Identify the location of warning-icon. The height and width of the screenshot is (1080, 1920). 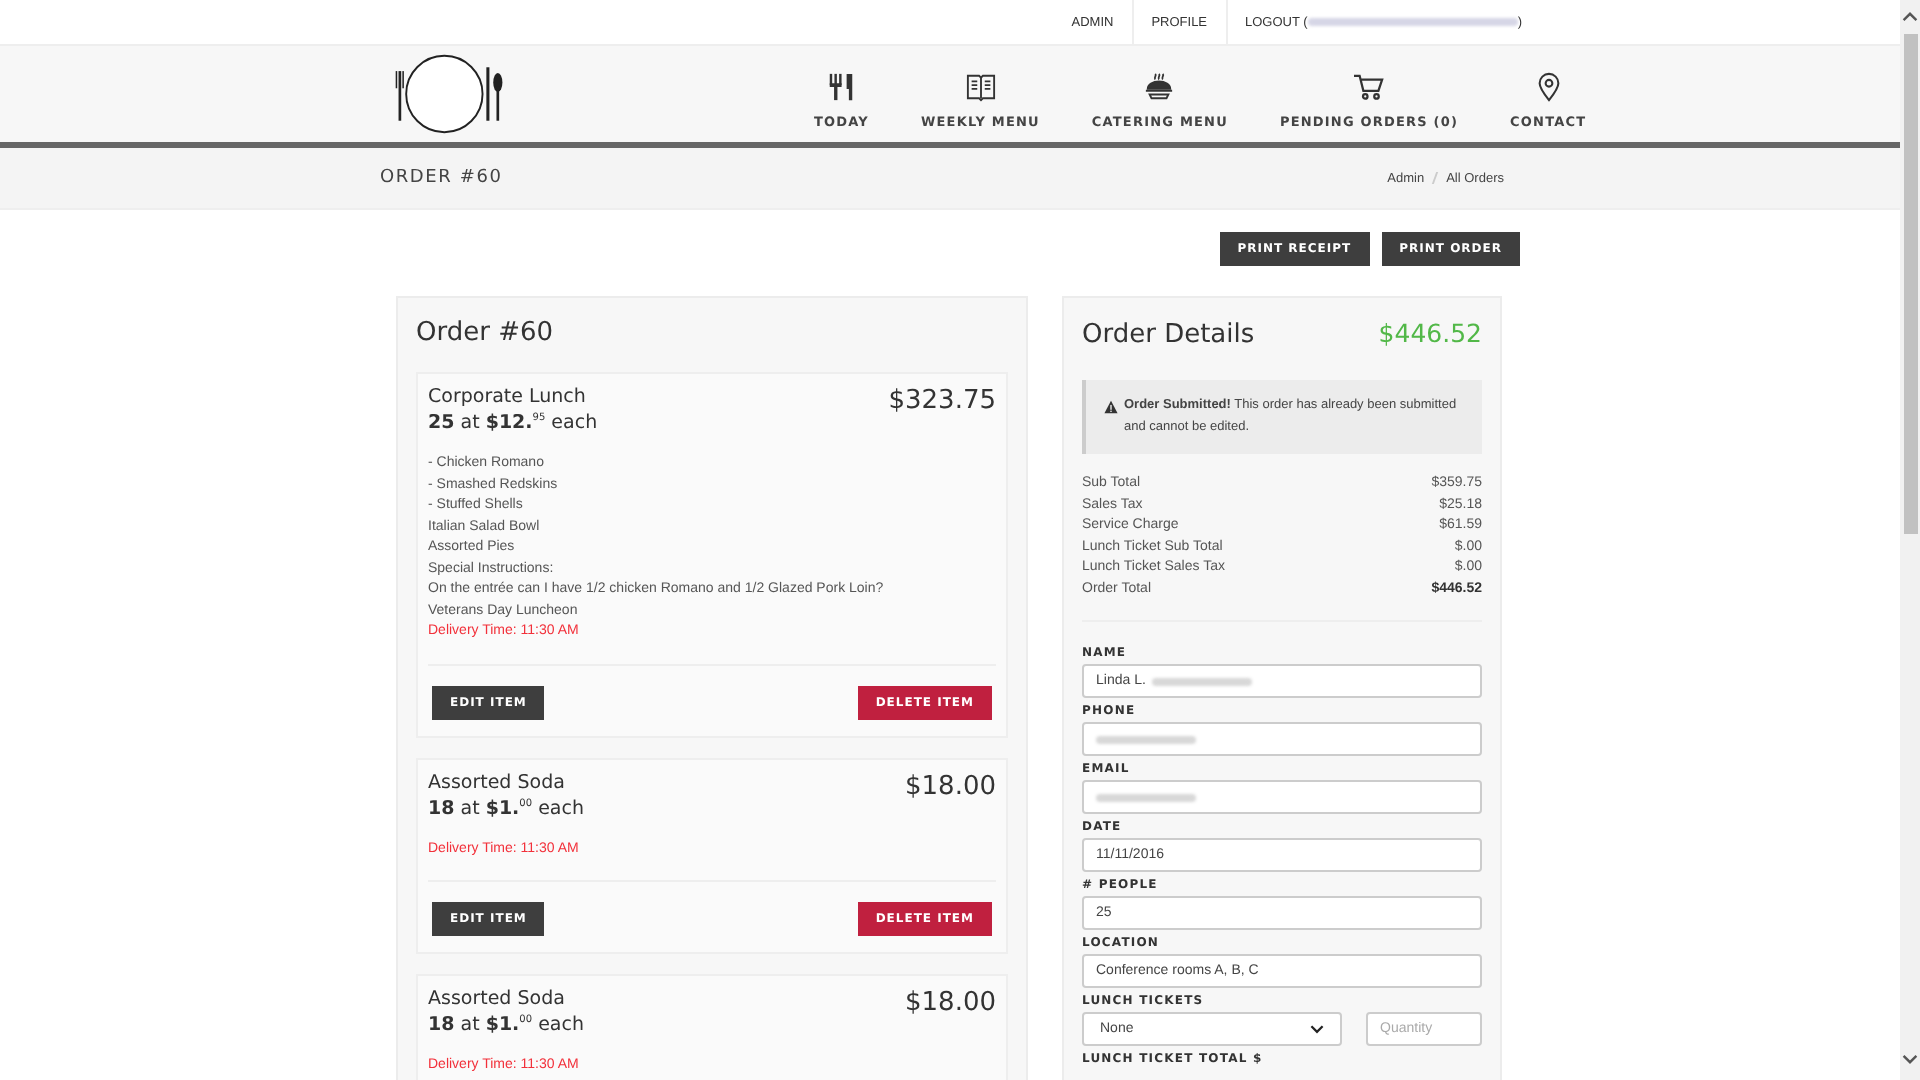
(1111, 407).